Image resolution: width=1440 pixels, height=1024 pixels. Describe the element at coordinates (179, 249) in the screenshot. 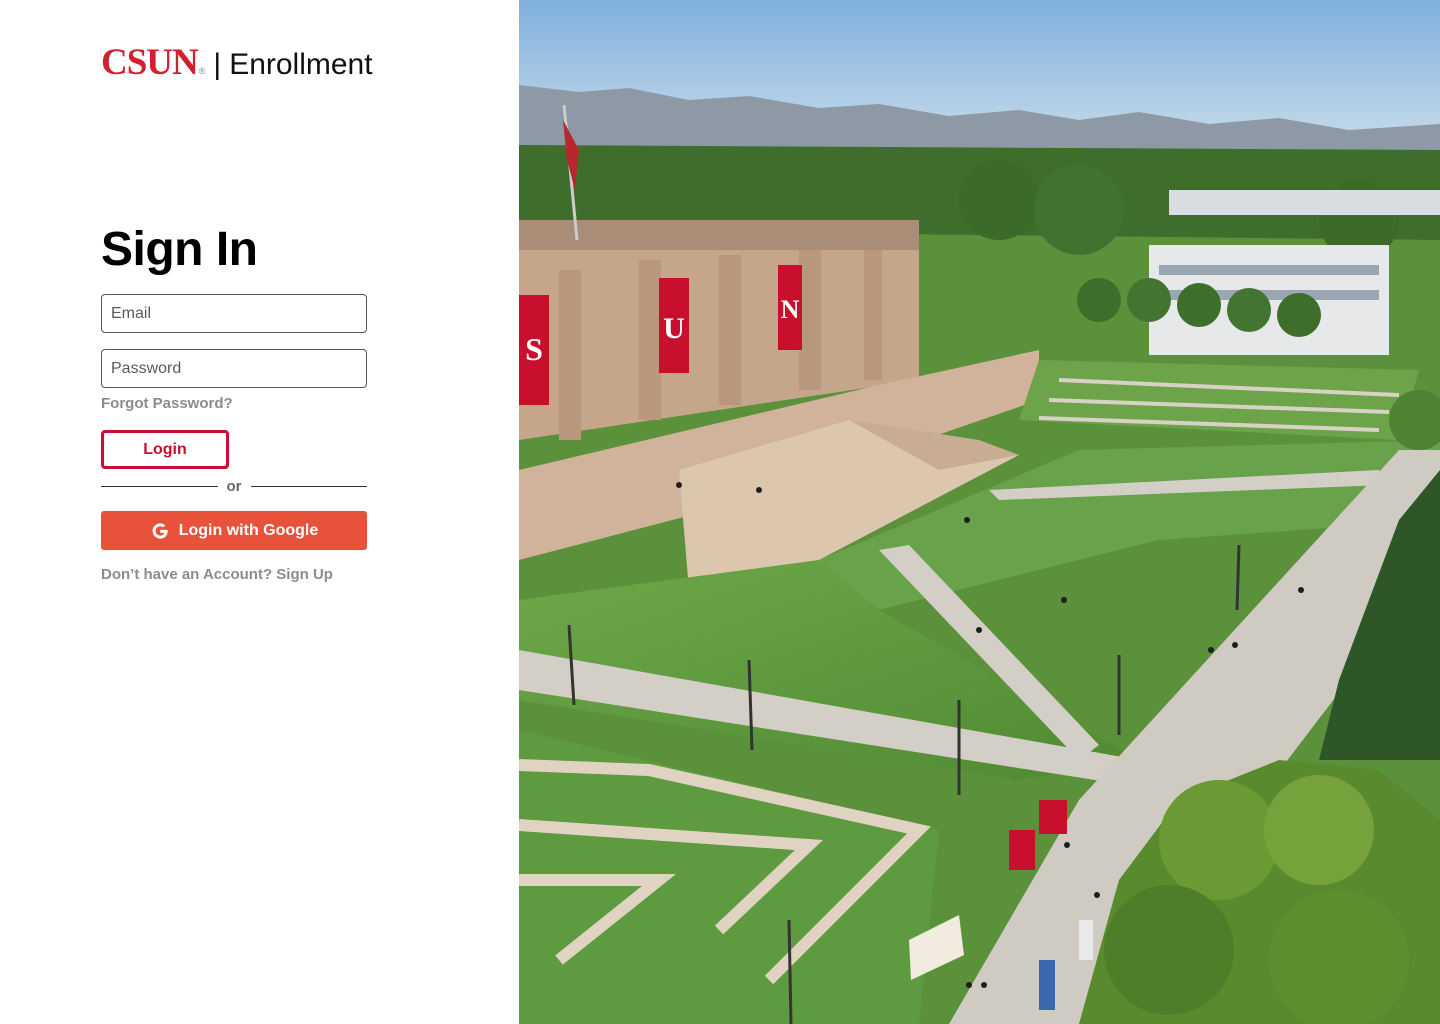

I see `page-title: Sign In` at that location.